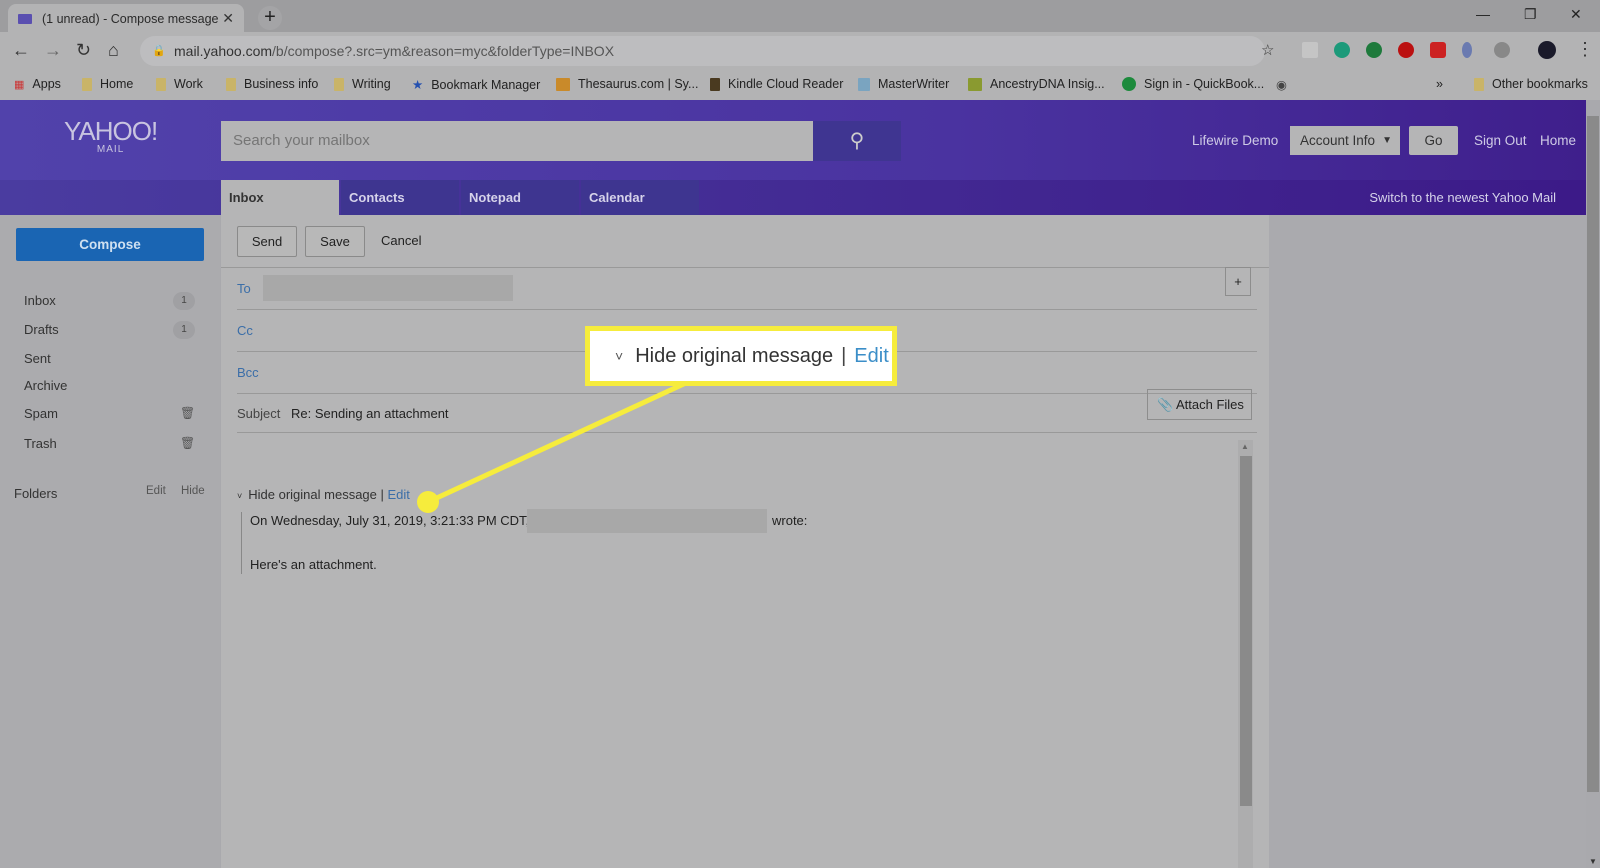 This screenshot has height=868, width=1600. I want to click on hide-original-toggle: ˅ Hide original message | Edit, so click(323, 494).